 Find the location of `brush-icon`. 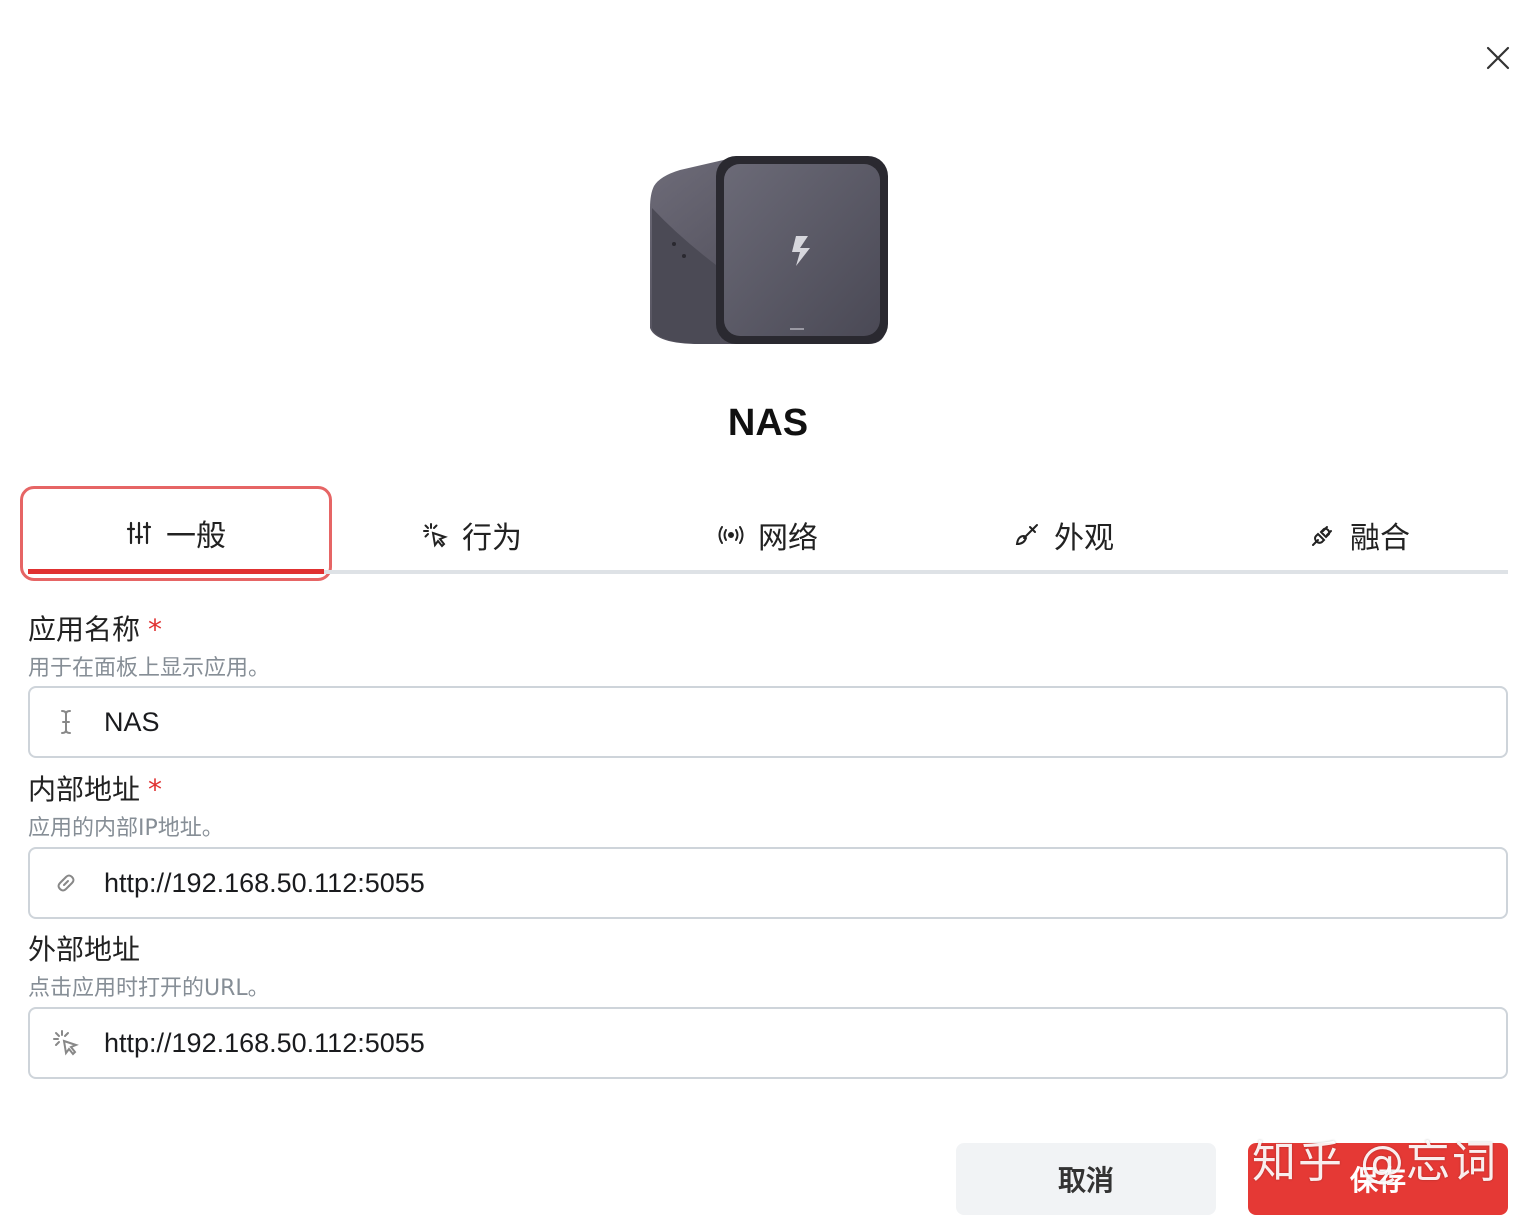

brush-icon is located at coordinates (1026, 535).